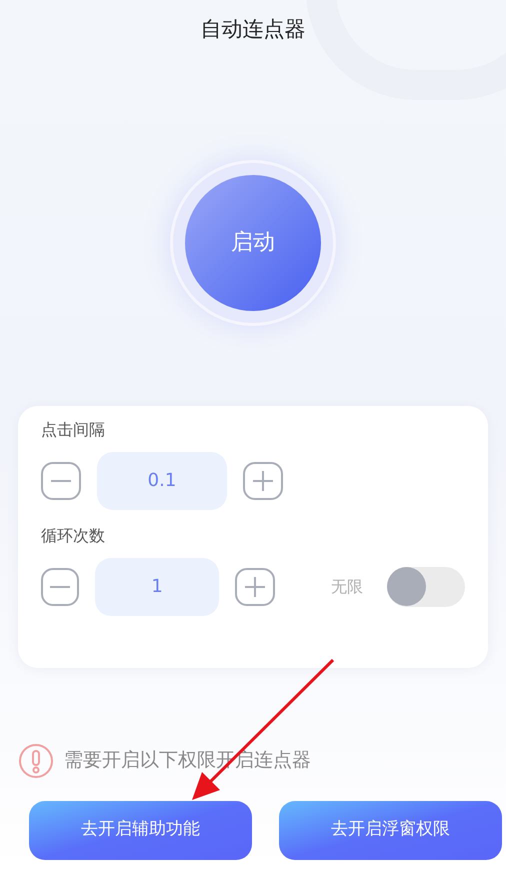  What do you see at coordinates (73, 429) in the screenshot?
I see `setting-label: 点击间隔` at bounding box center [73, 429].